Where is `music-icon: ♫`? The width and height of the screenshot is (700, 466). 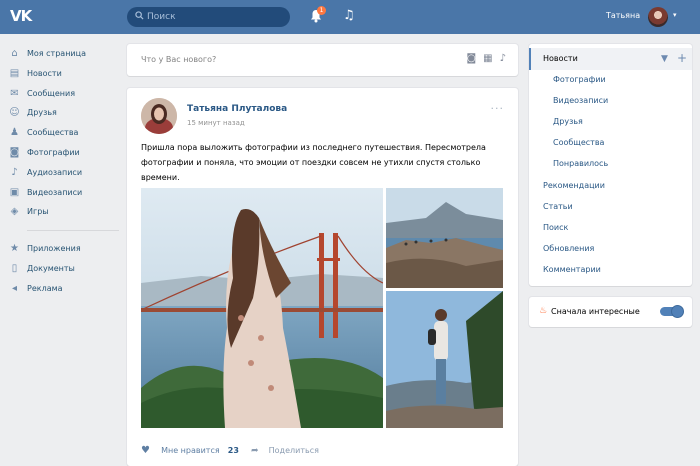 music-icon: ♫ is located at coordinates (349, 15).